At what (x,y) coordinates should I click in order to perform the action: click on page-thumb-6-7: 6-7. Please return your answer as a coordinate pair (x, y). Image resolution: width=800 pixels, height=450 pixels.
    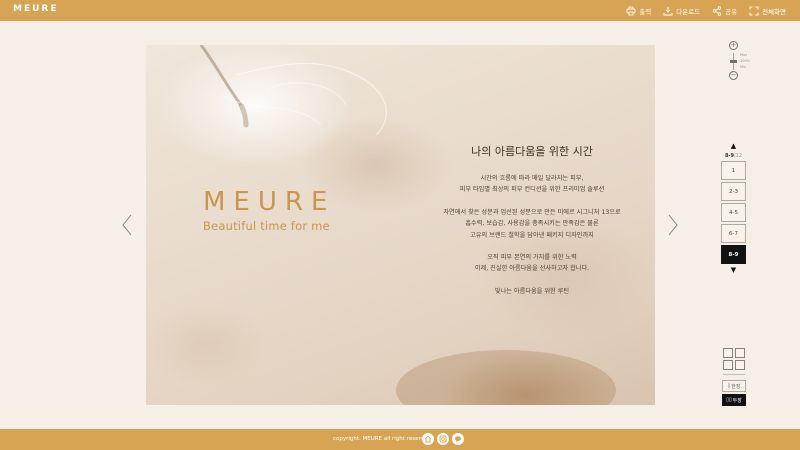
    Looking at the image, I should click on (733, 233).